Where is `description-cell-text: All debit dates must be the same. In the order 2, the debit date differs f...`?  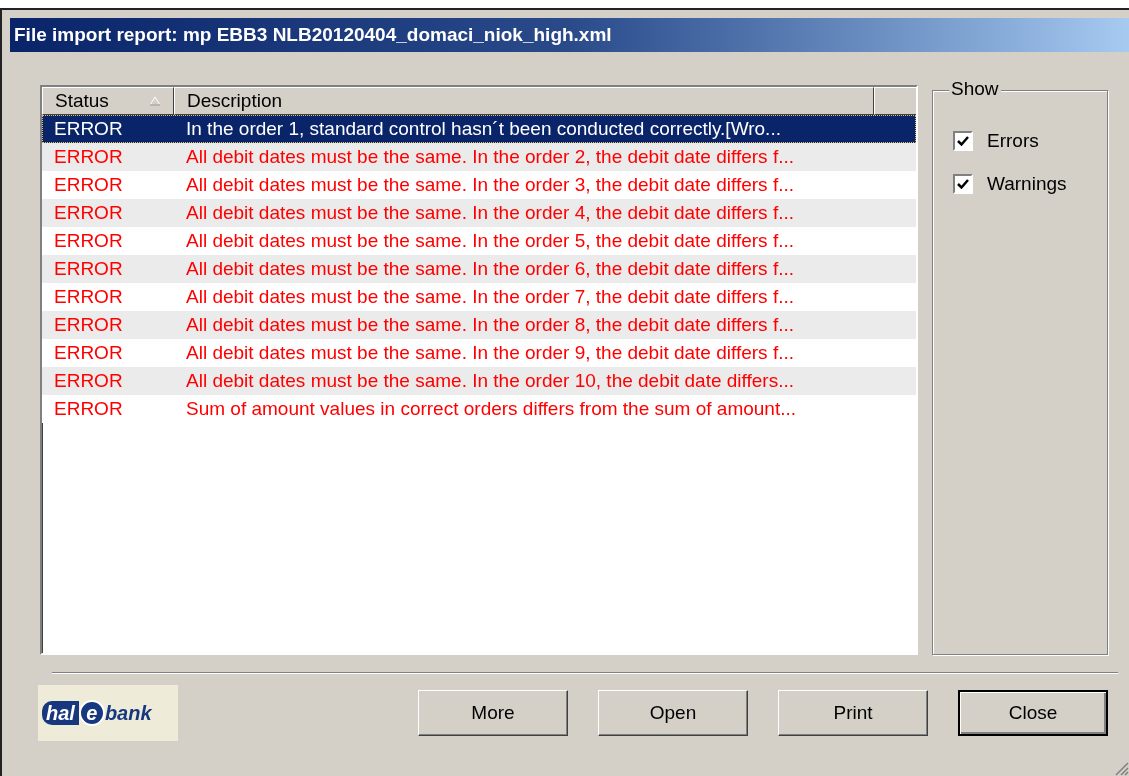
description-cell-text: All debit dates must be the same. In the order 2, the debit date differs f... is located at coordinates (489, 156).